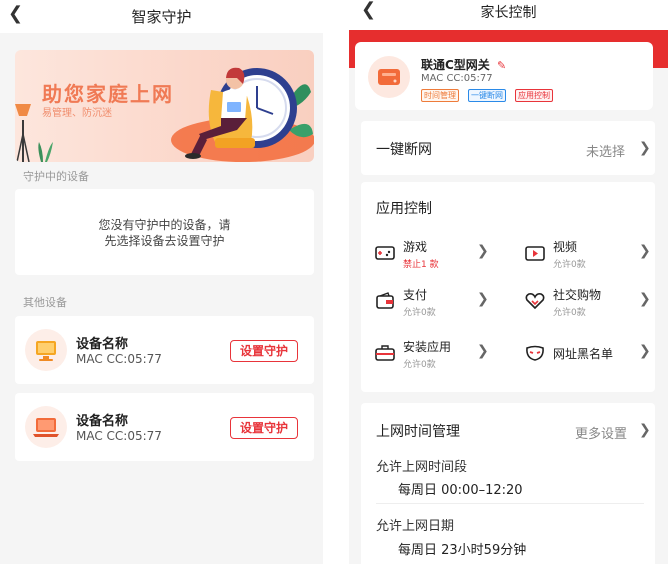  What do you see at coordinates (164, 241) in the screenshot?
I see `empty-text-line2: 先选择设备去设置守护` at bounding box center [164, 241].